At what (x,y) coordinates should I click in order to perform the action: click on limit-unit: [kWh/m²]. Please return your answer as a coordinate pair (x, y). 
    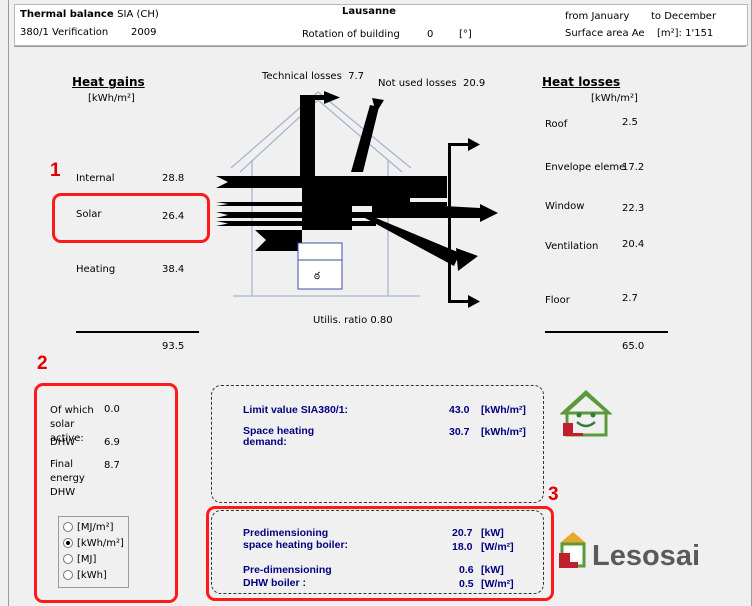
    Looking at the image, I should click on (503, 410).